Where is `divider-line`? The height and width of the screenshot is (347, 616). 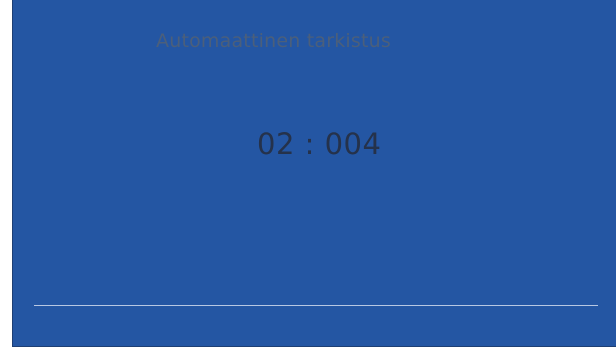
divider-line is located at coordinates (316, 305).